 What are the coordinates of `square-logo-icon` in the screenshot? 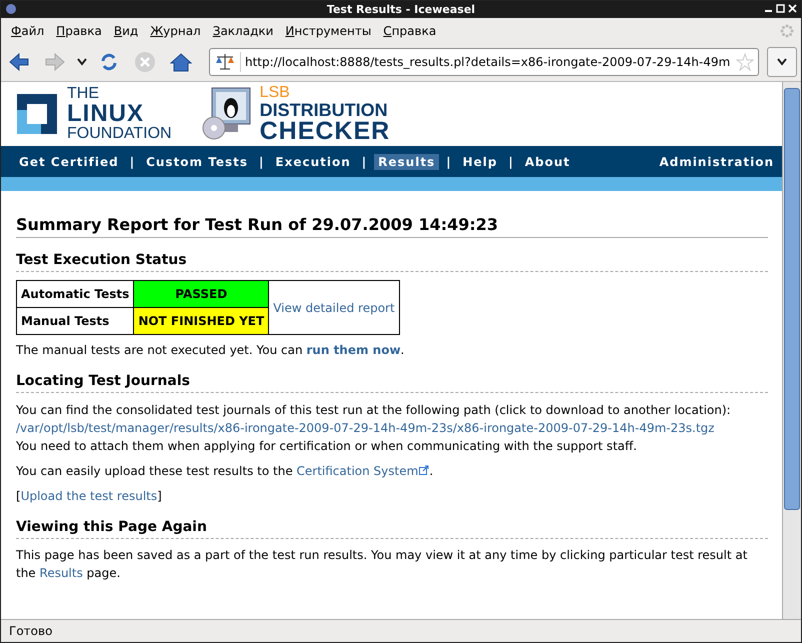 It's located at (37, 114).